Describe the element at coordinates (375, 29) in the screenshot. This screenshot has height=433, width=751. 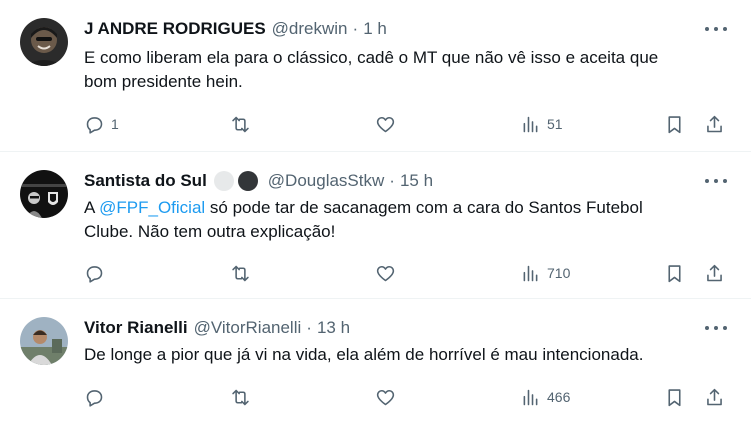
I see `tweet-time: 1 h` at that location.